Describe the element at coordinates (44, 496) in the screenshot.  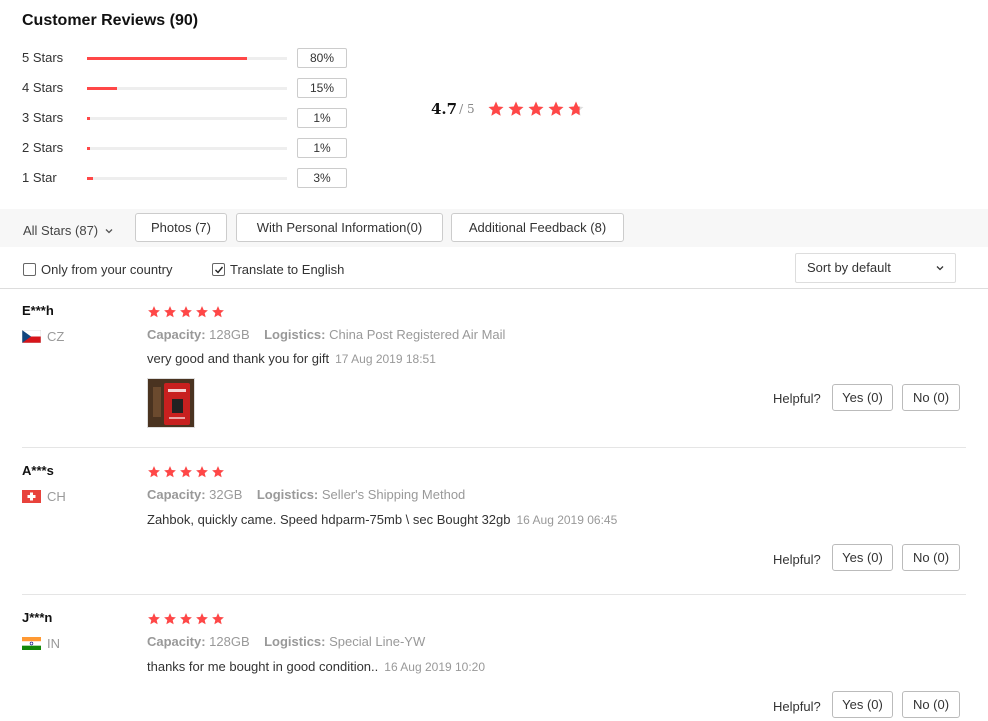
I see `reviewer-country: CH` at that location.